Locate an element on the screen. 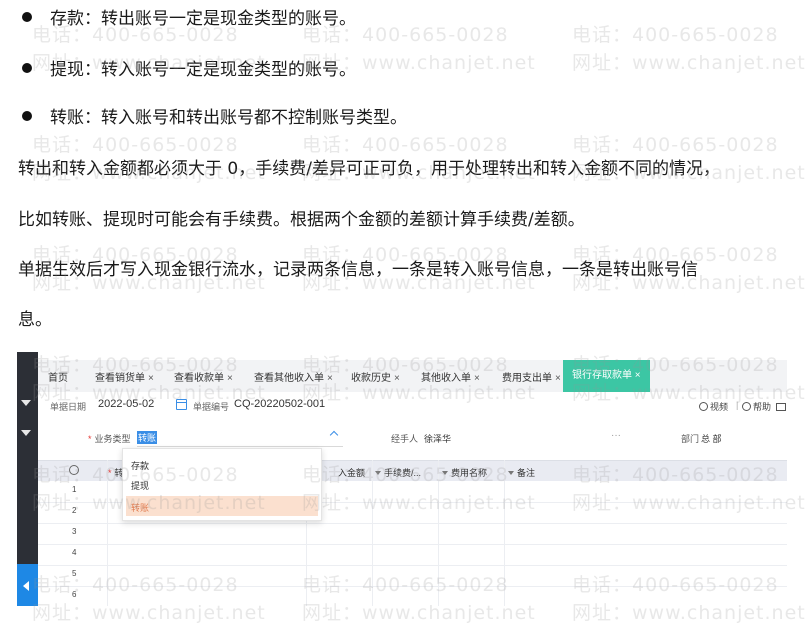  row-number: 2 is located at coordinates (74, 510).